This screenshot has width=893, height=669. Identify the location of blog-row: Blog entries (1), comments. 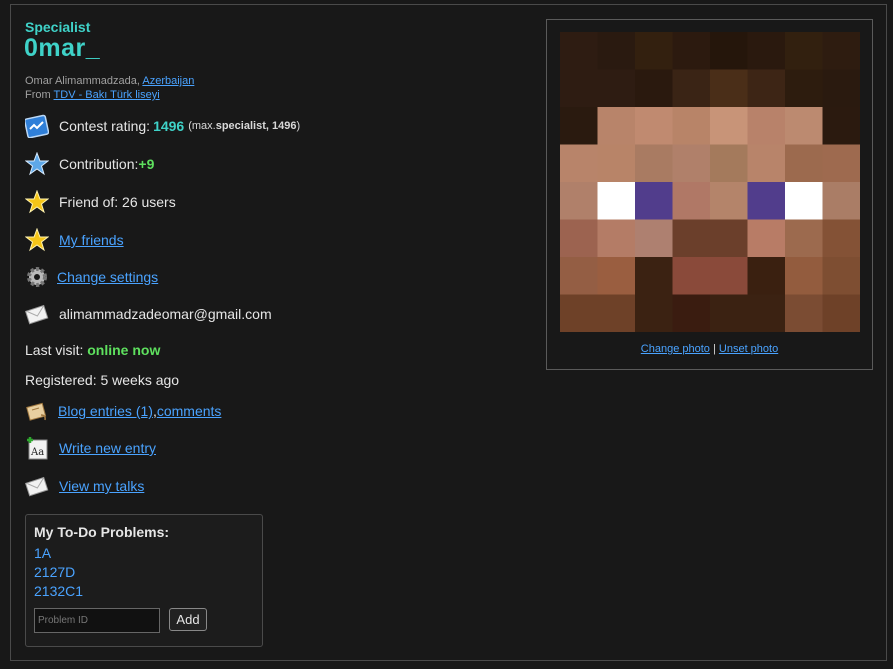
(123, 411).